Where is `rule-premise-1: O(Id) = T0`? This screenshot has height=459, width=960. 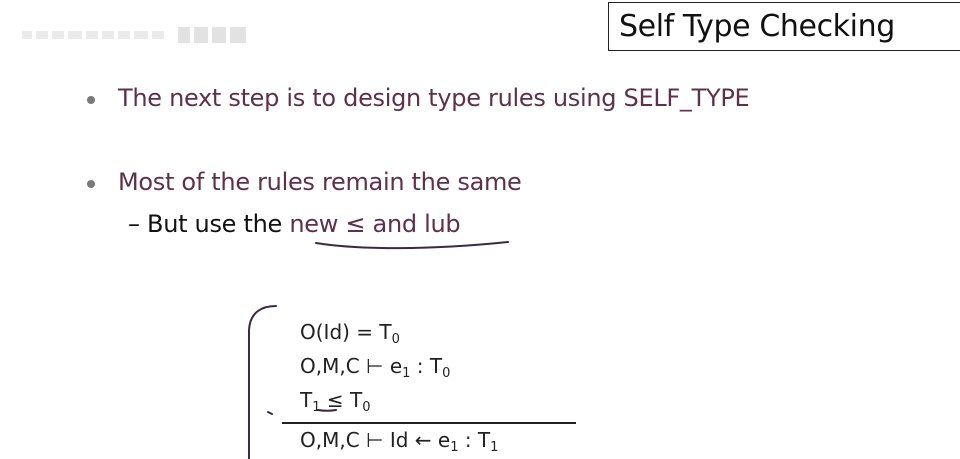 rule-premise-1: O(Id) = T0 is located at coordinates (350, 333).